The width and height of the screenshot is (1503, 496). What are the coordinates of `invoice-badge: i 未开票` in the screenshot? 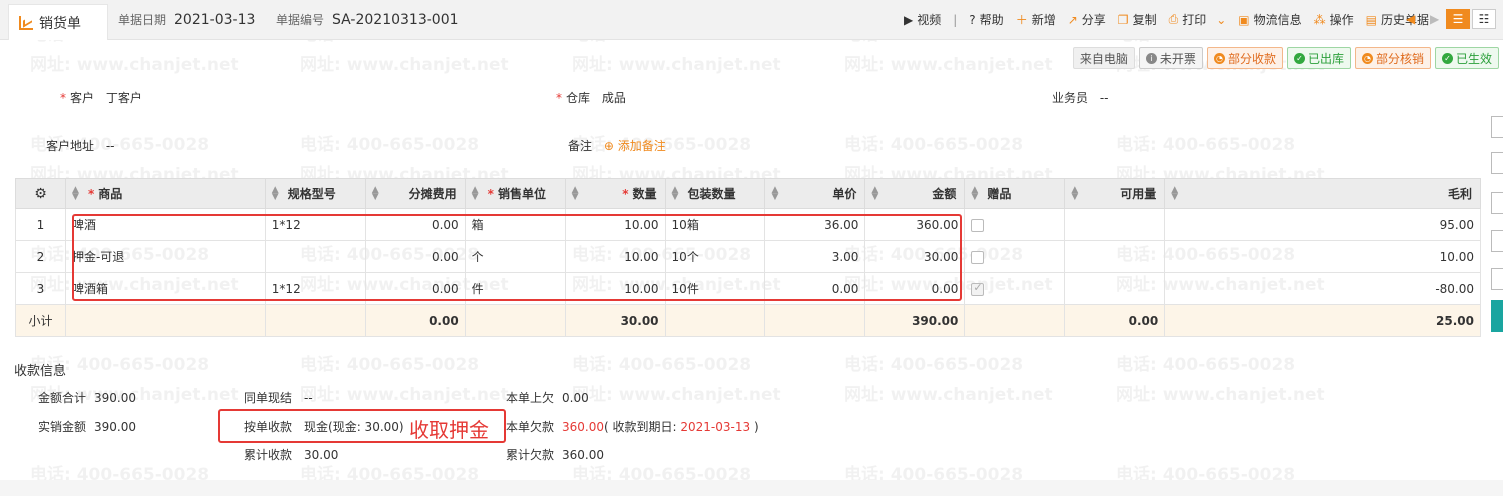 It's located at (1170, 58).